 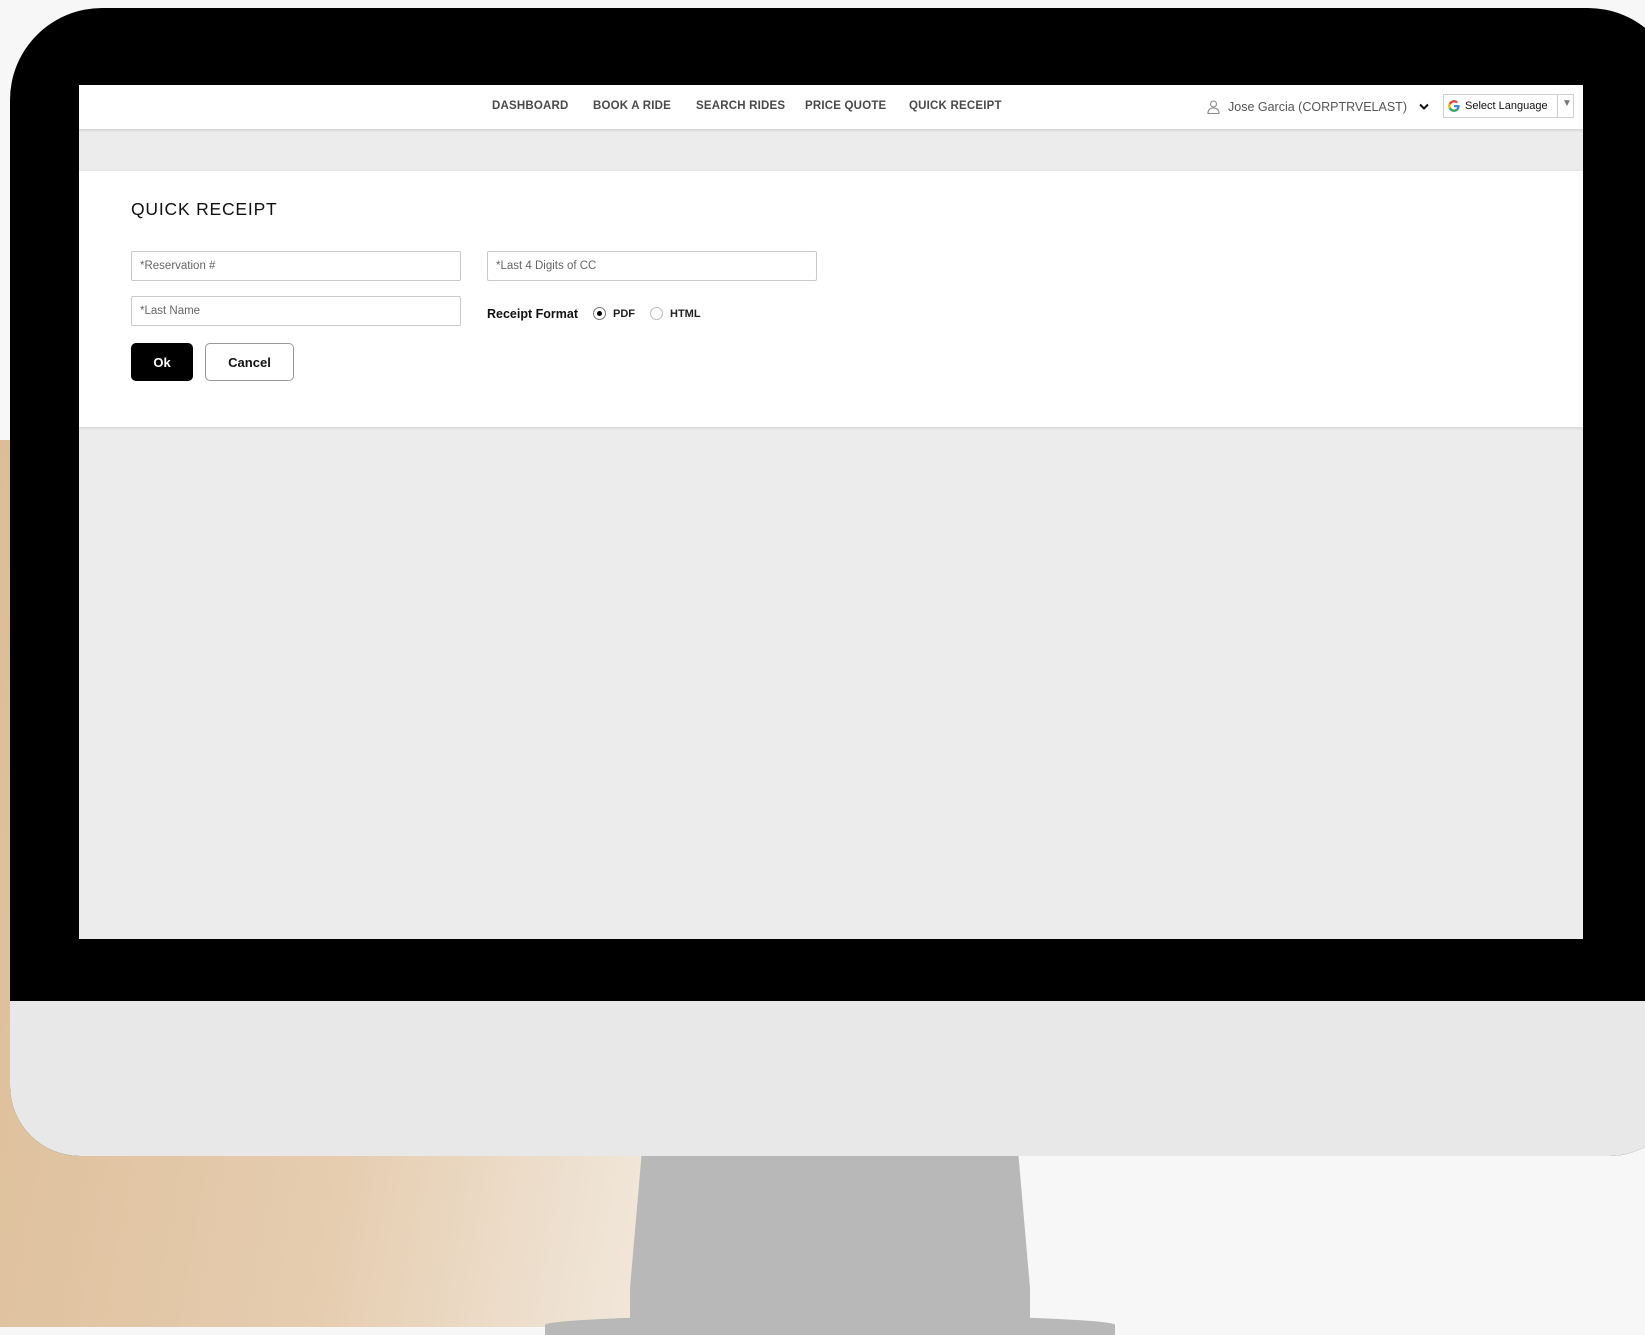 I want to click on user-menu: Jose Garcia (CORPTRVELAST), so click(x=1318, y=107).